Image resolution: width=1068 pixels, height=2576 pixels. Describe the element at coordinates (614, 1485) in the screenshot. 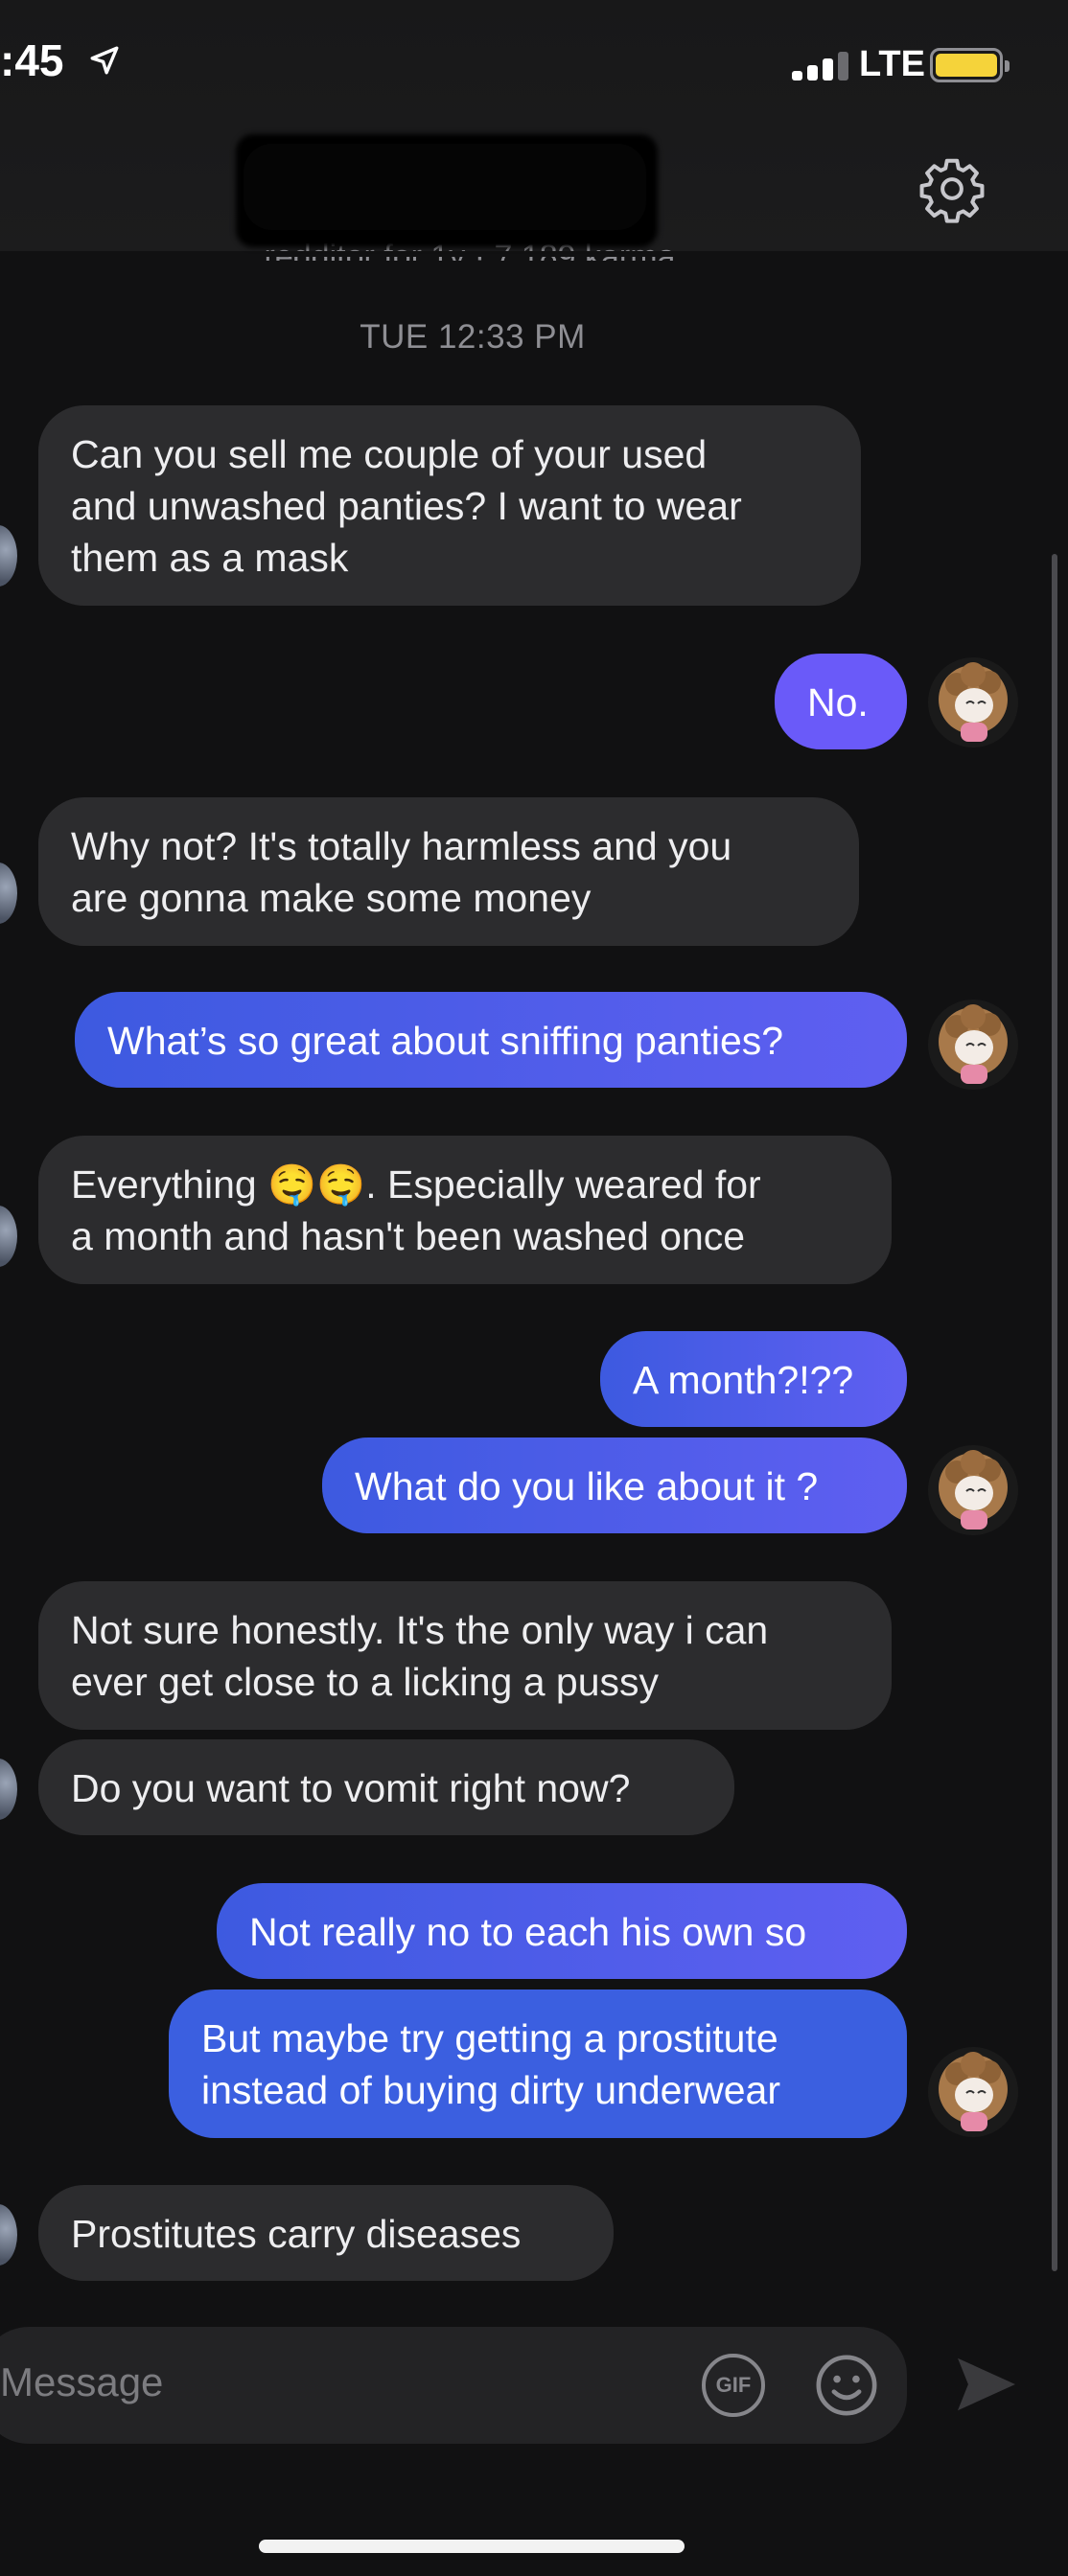

I see `message-outgoing: What do you like about it ?` at that location.